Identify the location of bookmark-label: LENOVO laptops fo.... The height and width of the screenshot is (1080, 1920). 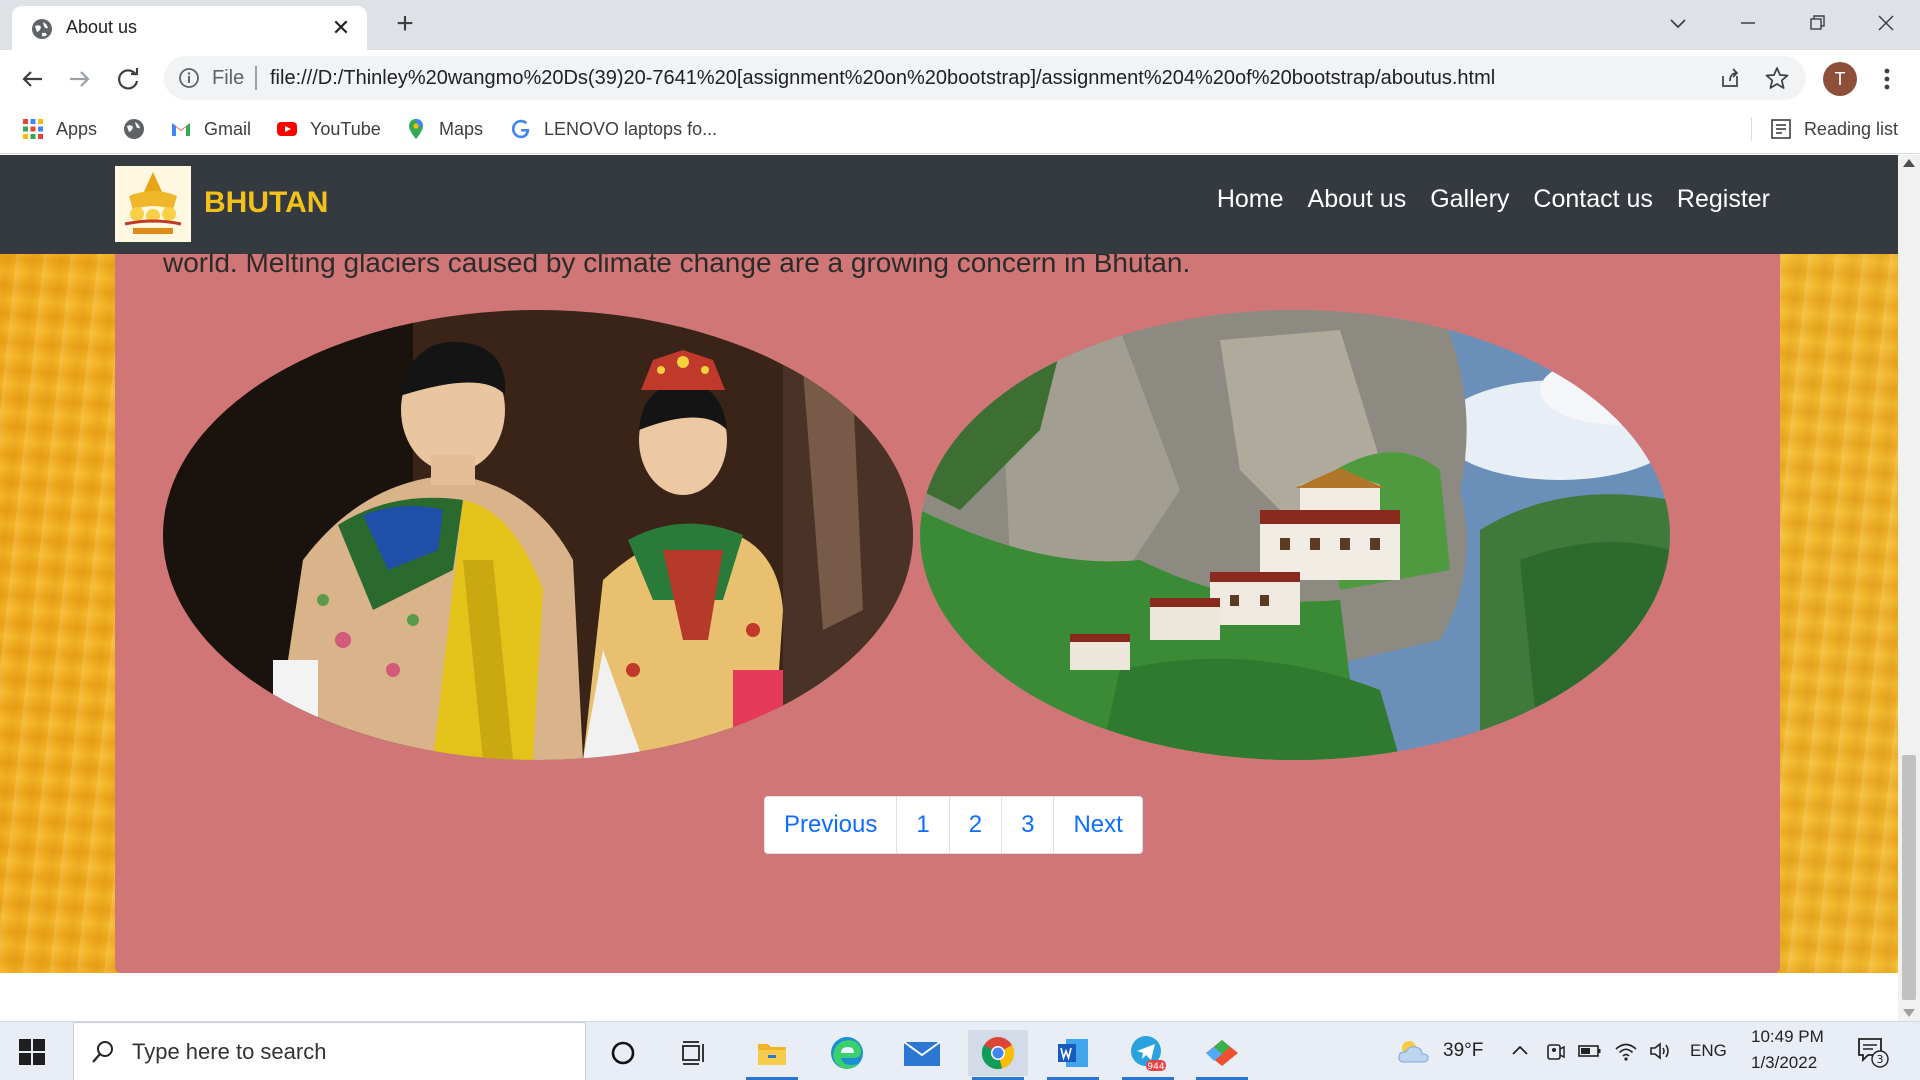
(631, 128).